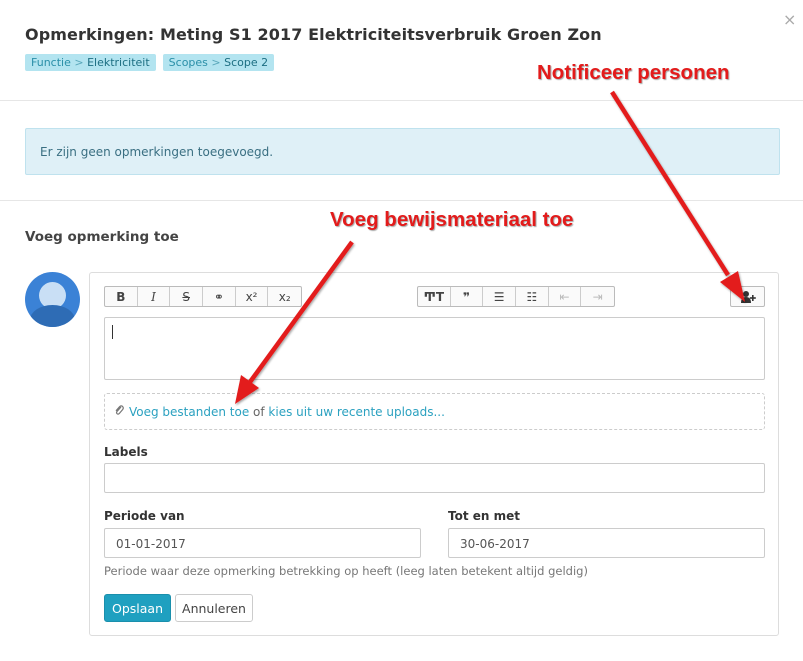 The height and width of the screenshot is (661, 803). What do you see at coordinates (262, 543) in the screenshot?
I see `period-from-input: 01-01-2017` at bounding box center [262, 543].